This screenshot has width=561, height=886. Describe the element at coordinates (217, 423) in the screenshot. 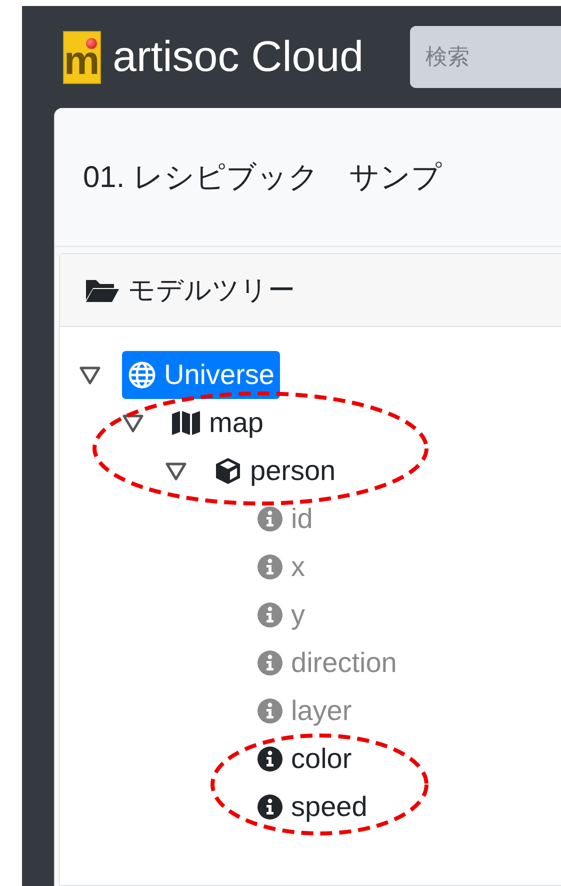

I see `tree-item: map` at that location.